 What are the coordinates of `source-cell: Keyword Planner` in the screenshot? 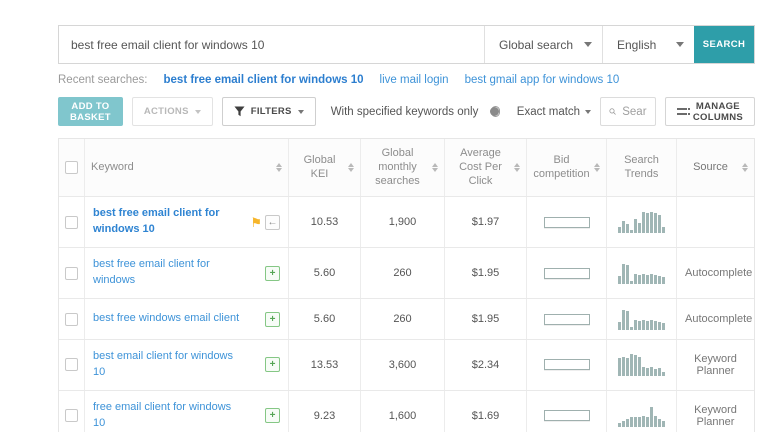 It's located at (715, 364).